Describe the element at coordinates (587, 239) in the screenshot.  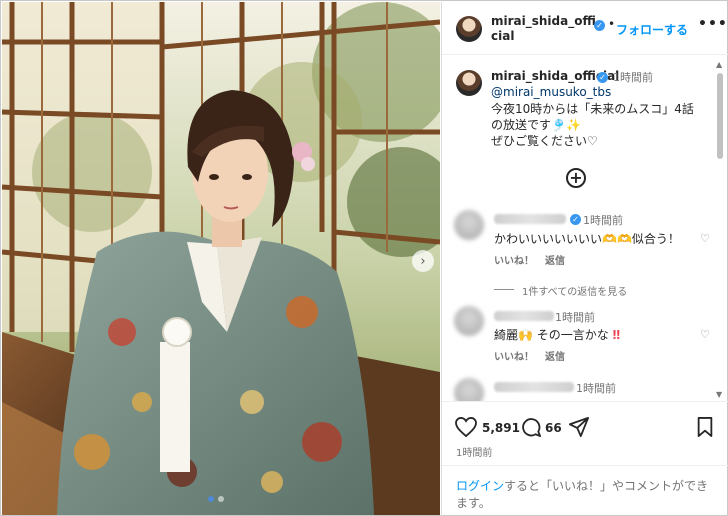
I see `comment-text: かわいいいいいいい🫶🫶似合う！` at that location.